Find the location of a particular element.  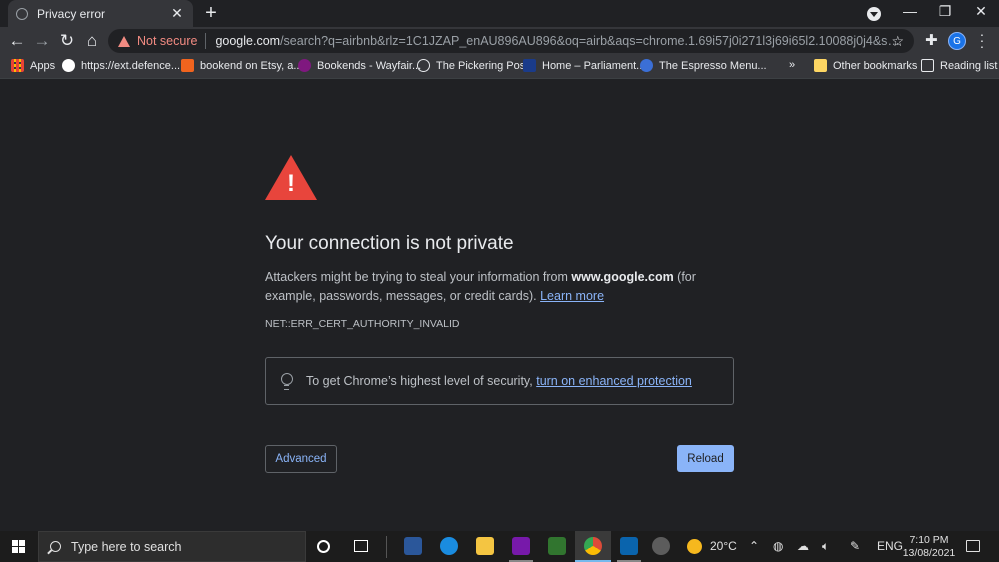

lightbulb-icon is located at coordinates (286, 381).